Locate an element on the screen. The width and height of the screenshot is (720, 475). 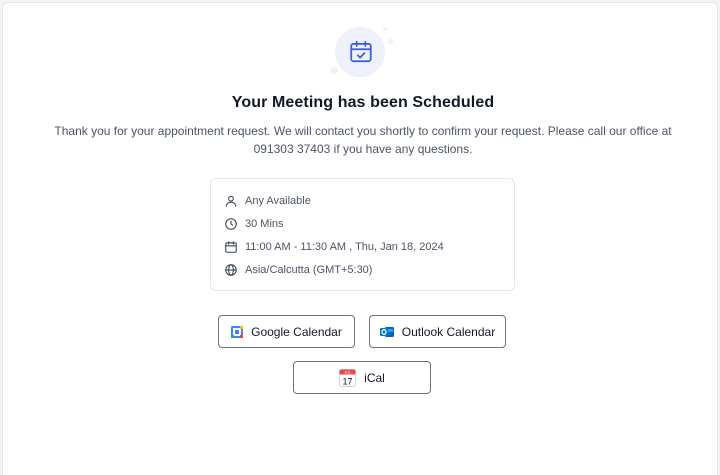
ical-icon: JUL 17 is located at coordinates (348, 377).